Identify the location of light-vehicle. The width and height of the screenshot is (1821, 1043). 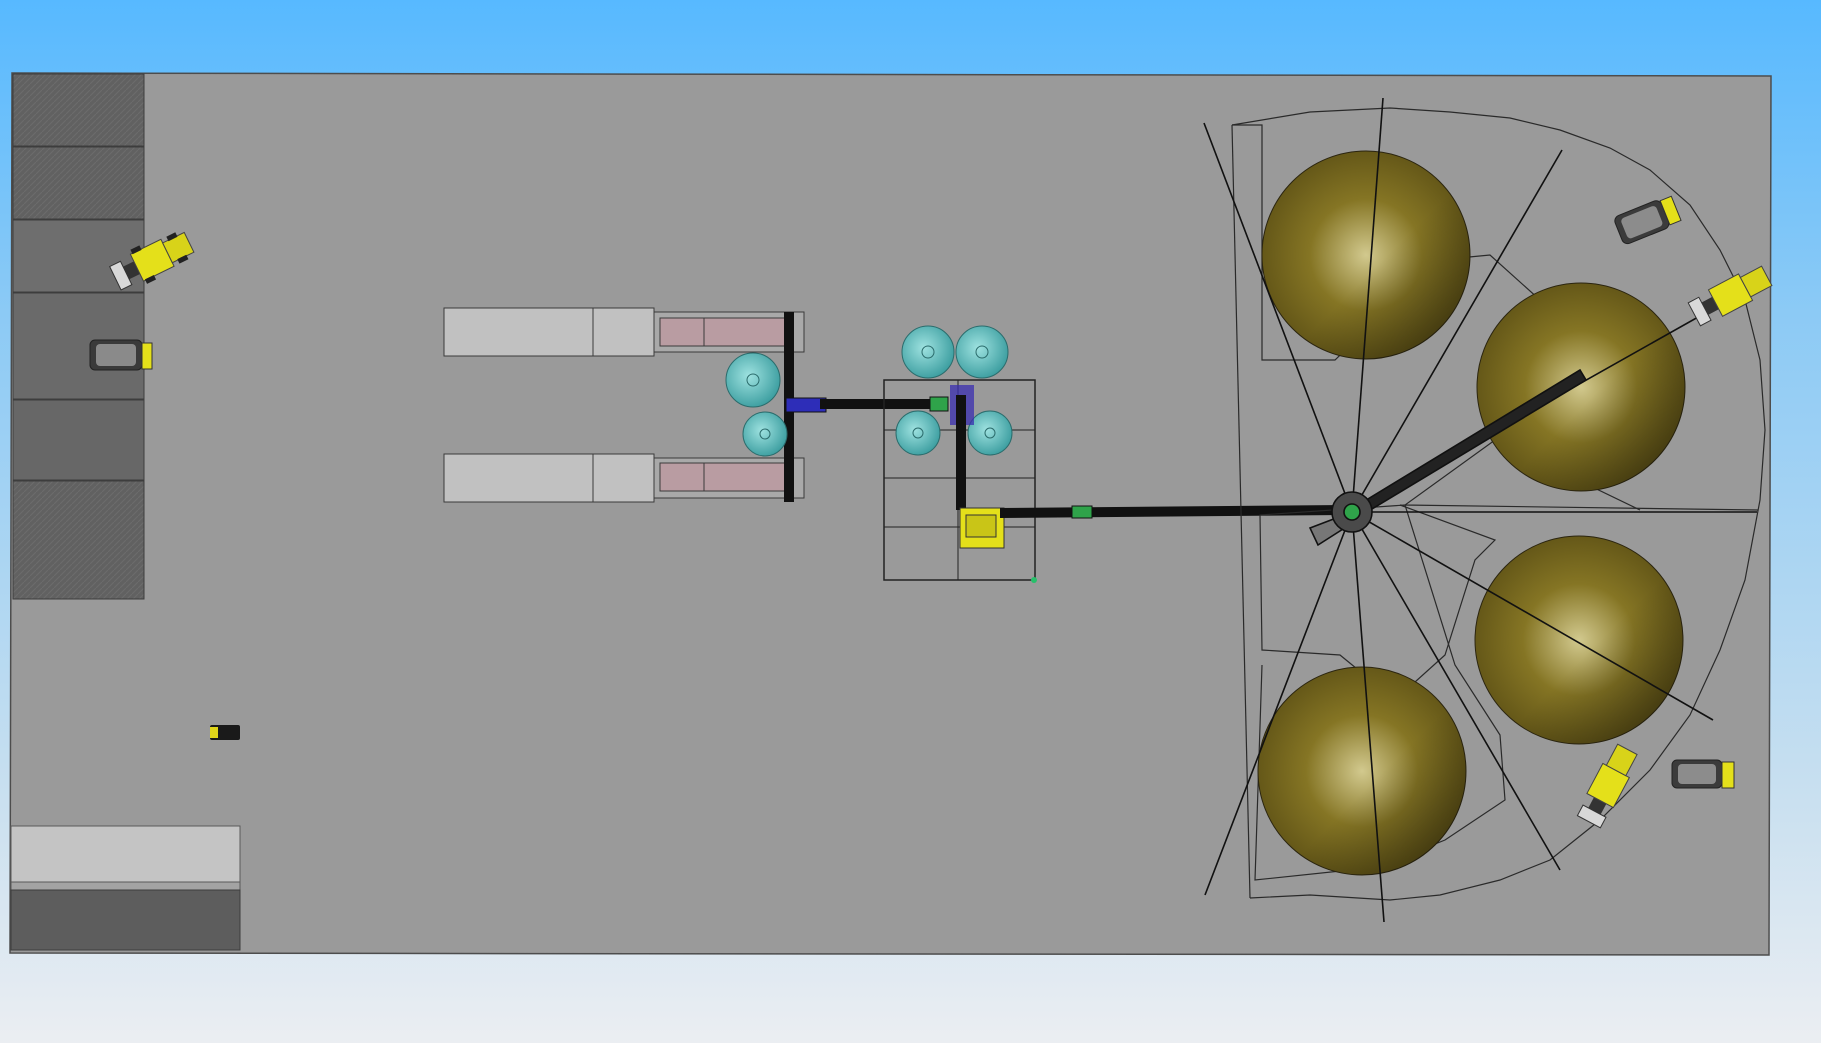
(225, 732).